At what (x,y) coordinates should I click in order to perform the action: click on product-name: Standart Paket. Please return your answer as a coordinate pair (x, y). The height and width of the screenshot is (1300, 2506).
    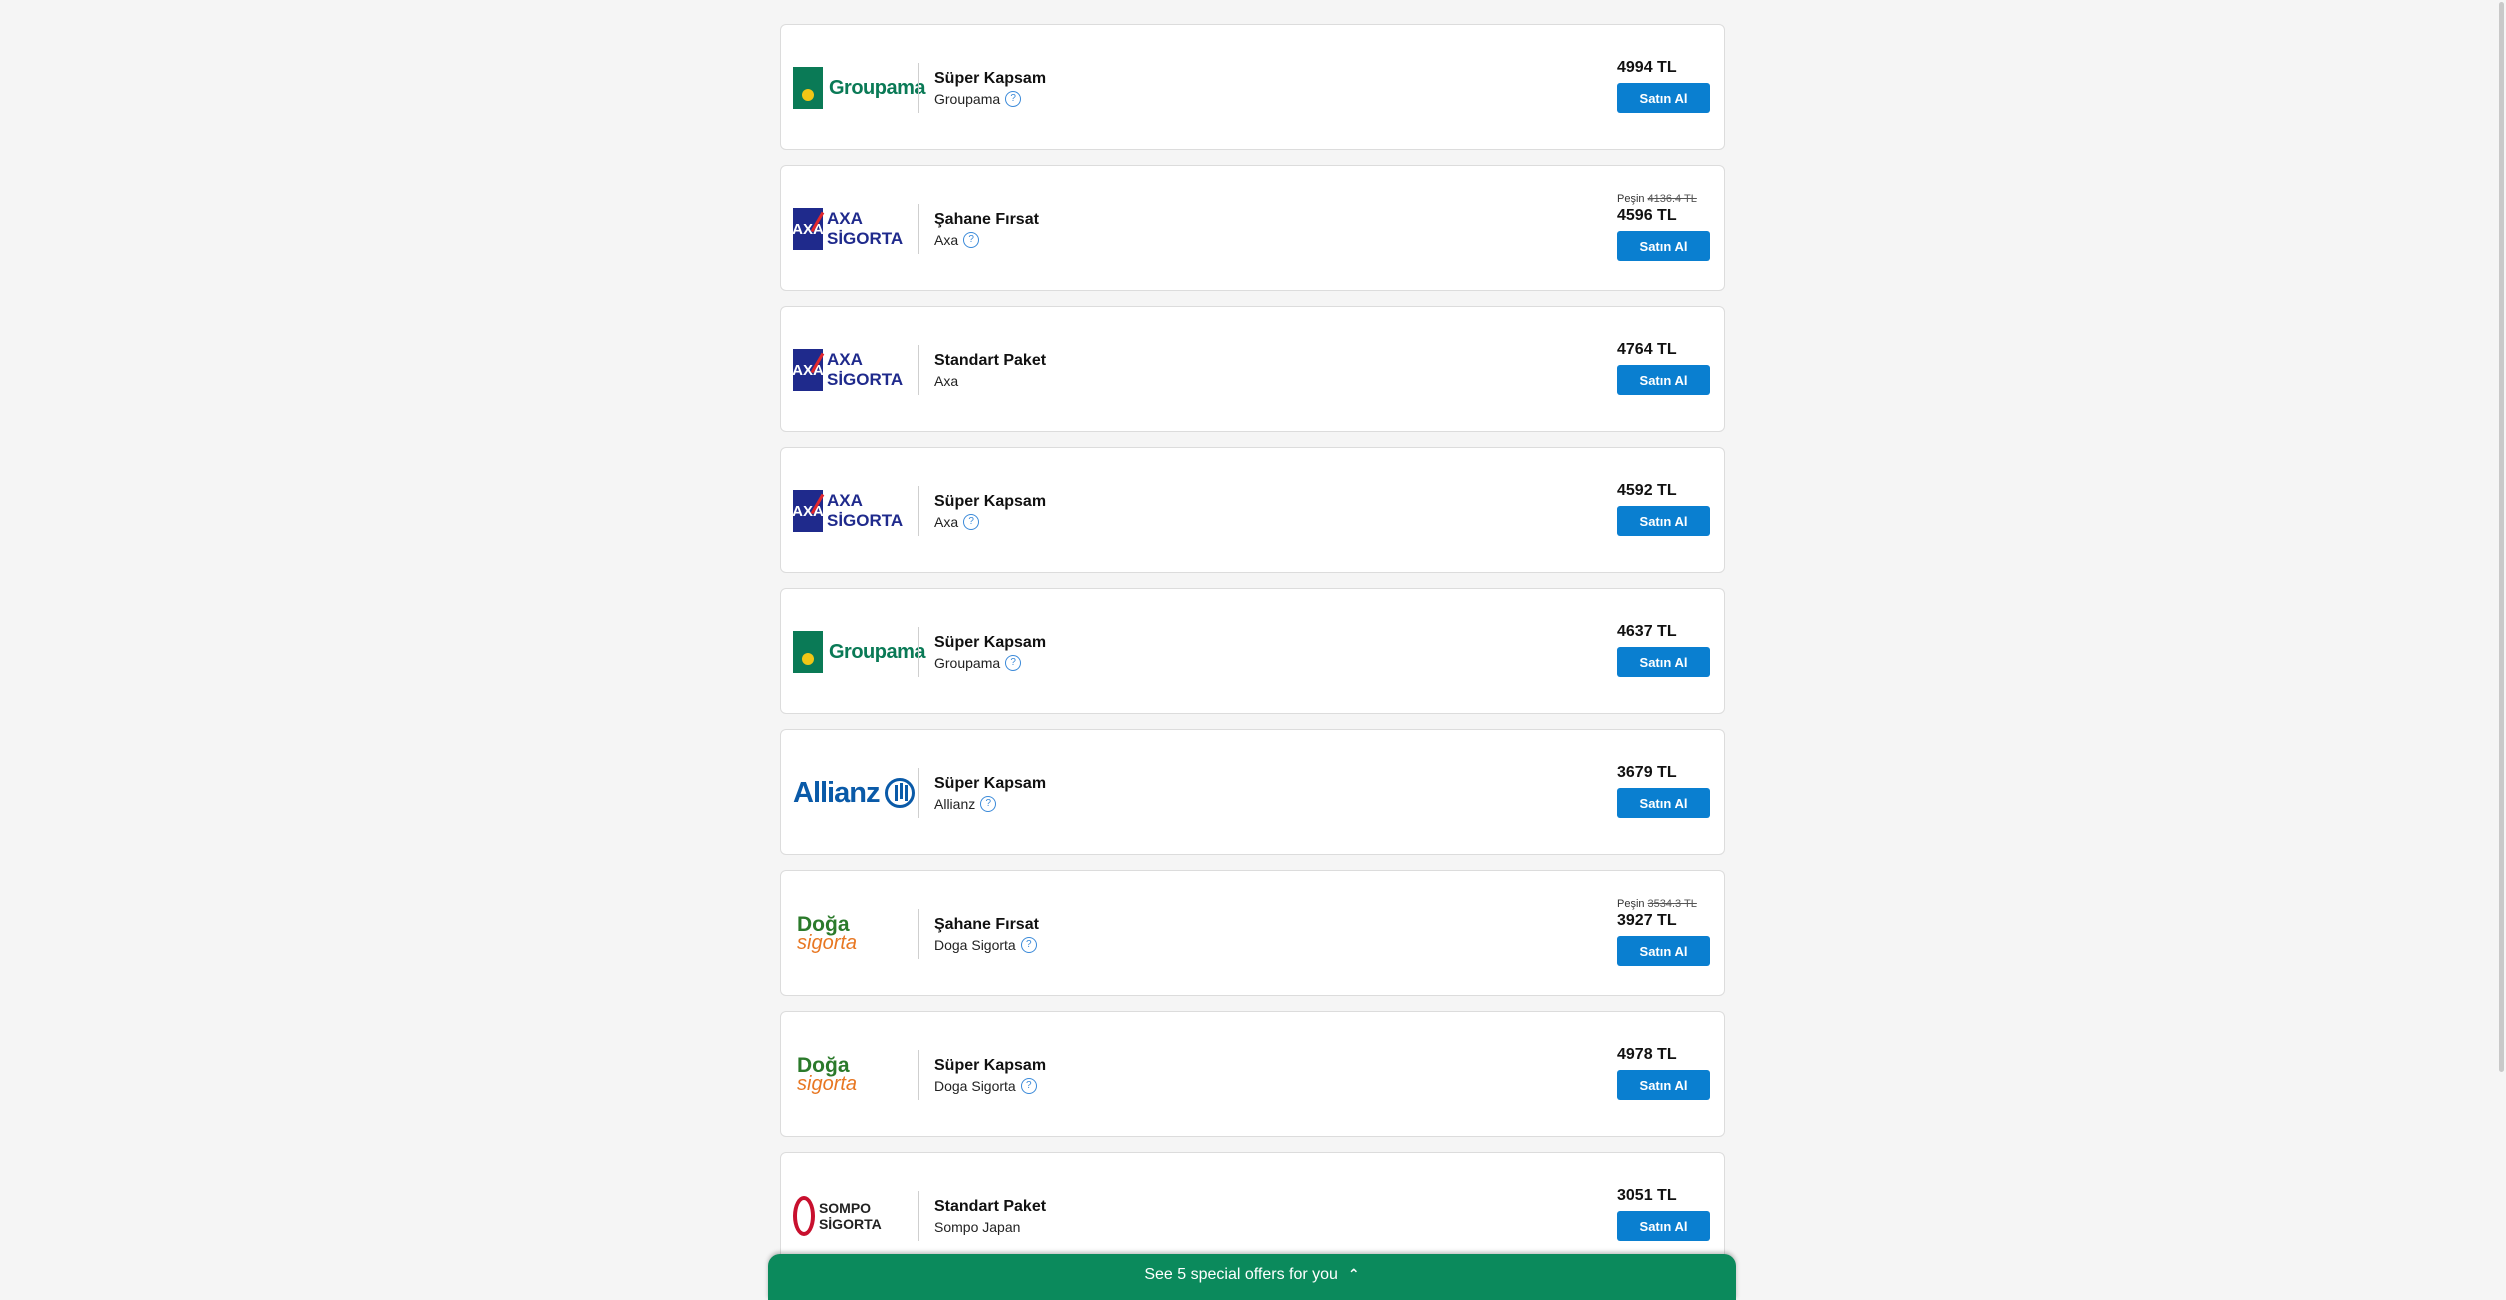
    Looking at the image, I should click on (990, 1206).